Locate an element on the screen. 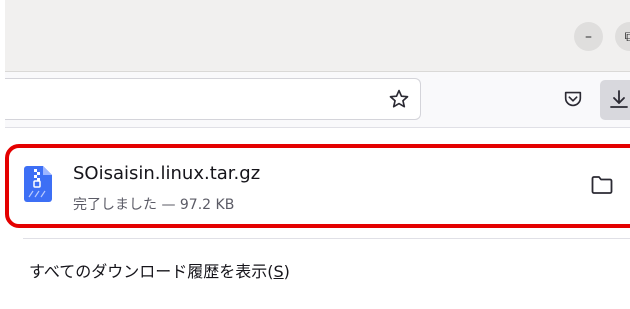  restore-icon: ⧉ is located at coordinates (627, 36).